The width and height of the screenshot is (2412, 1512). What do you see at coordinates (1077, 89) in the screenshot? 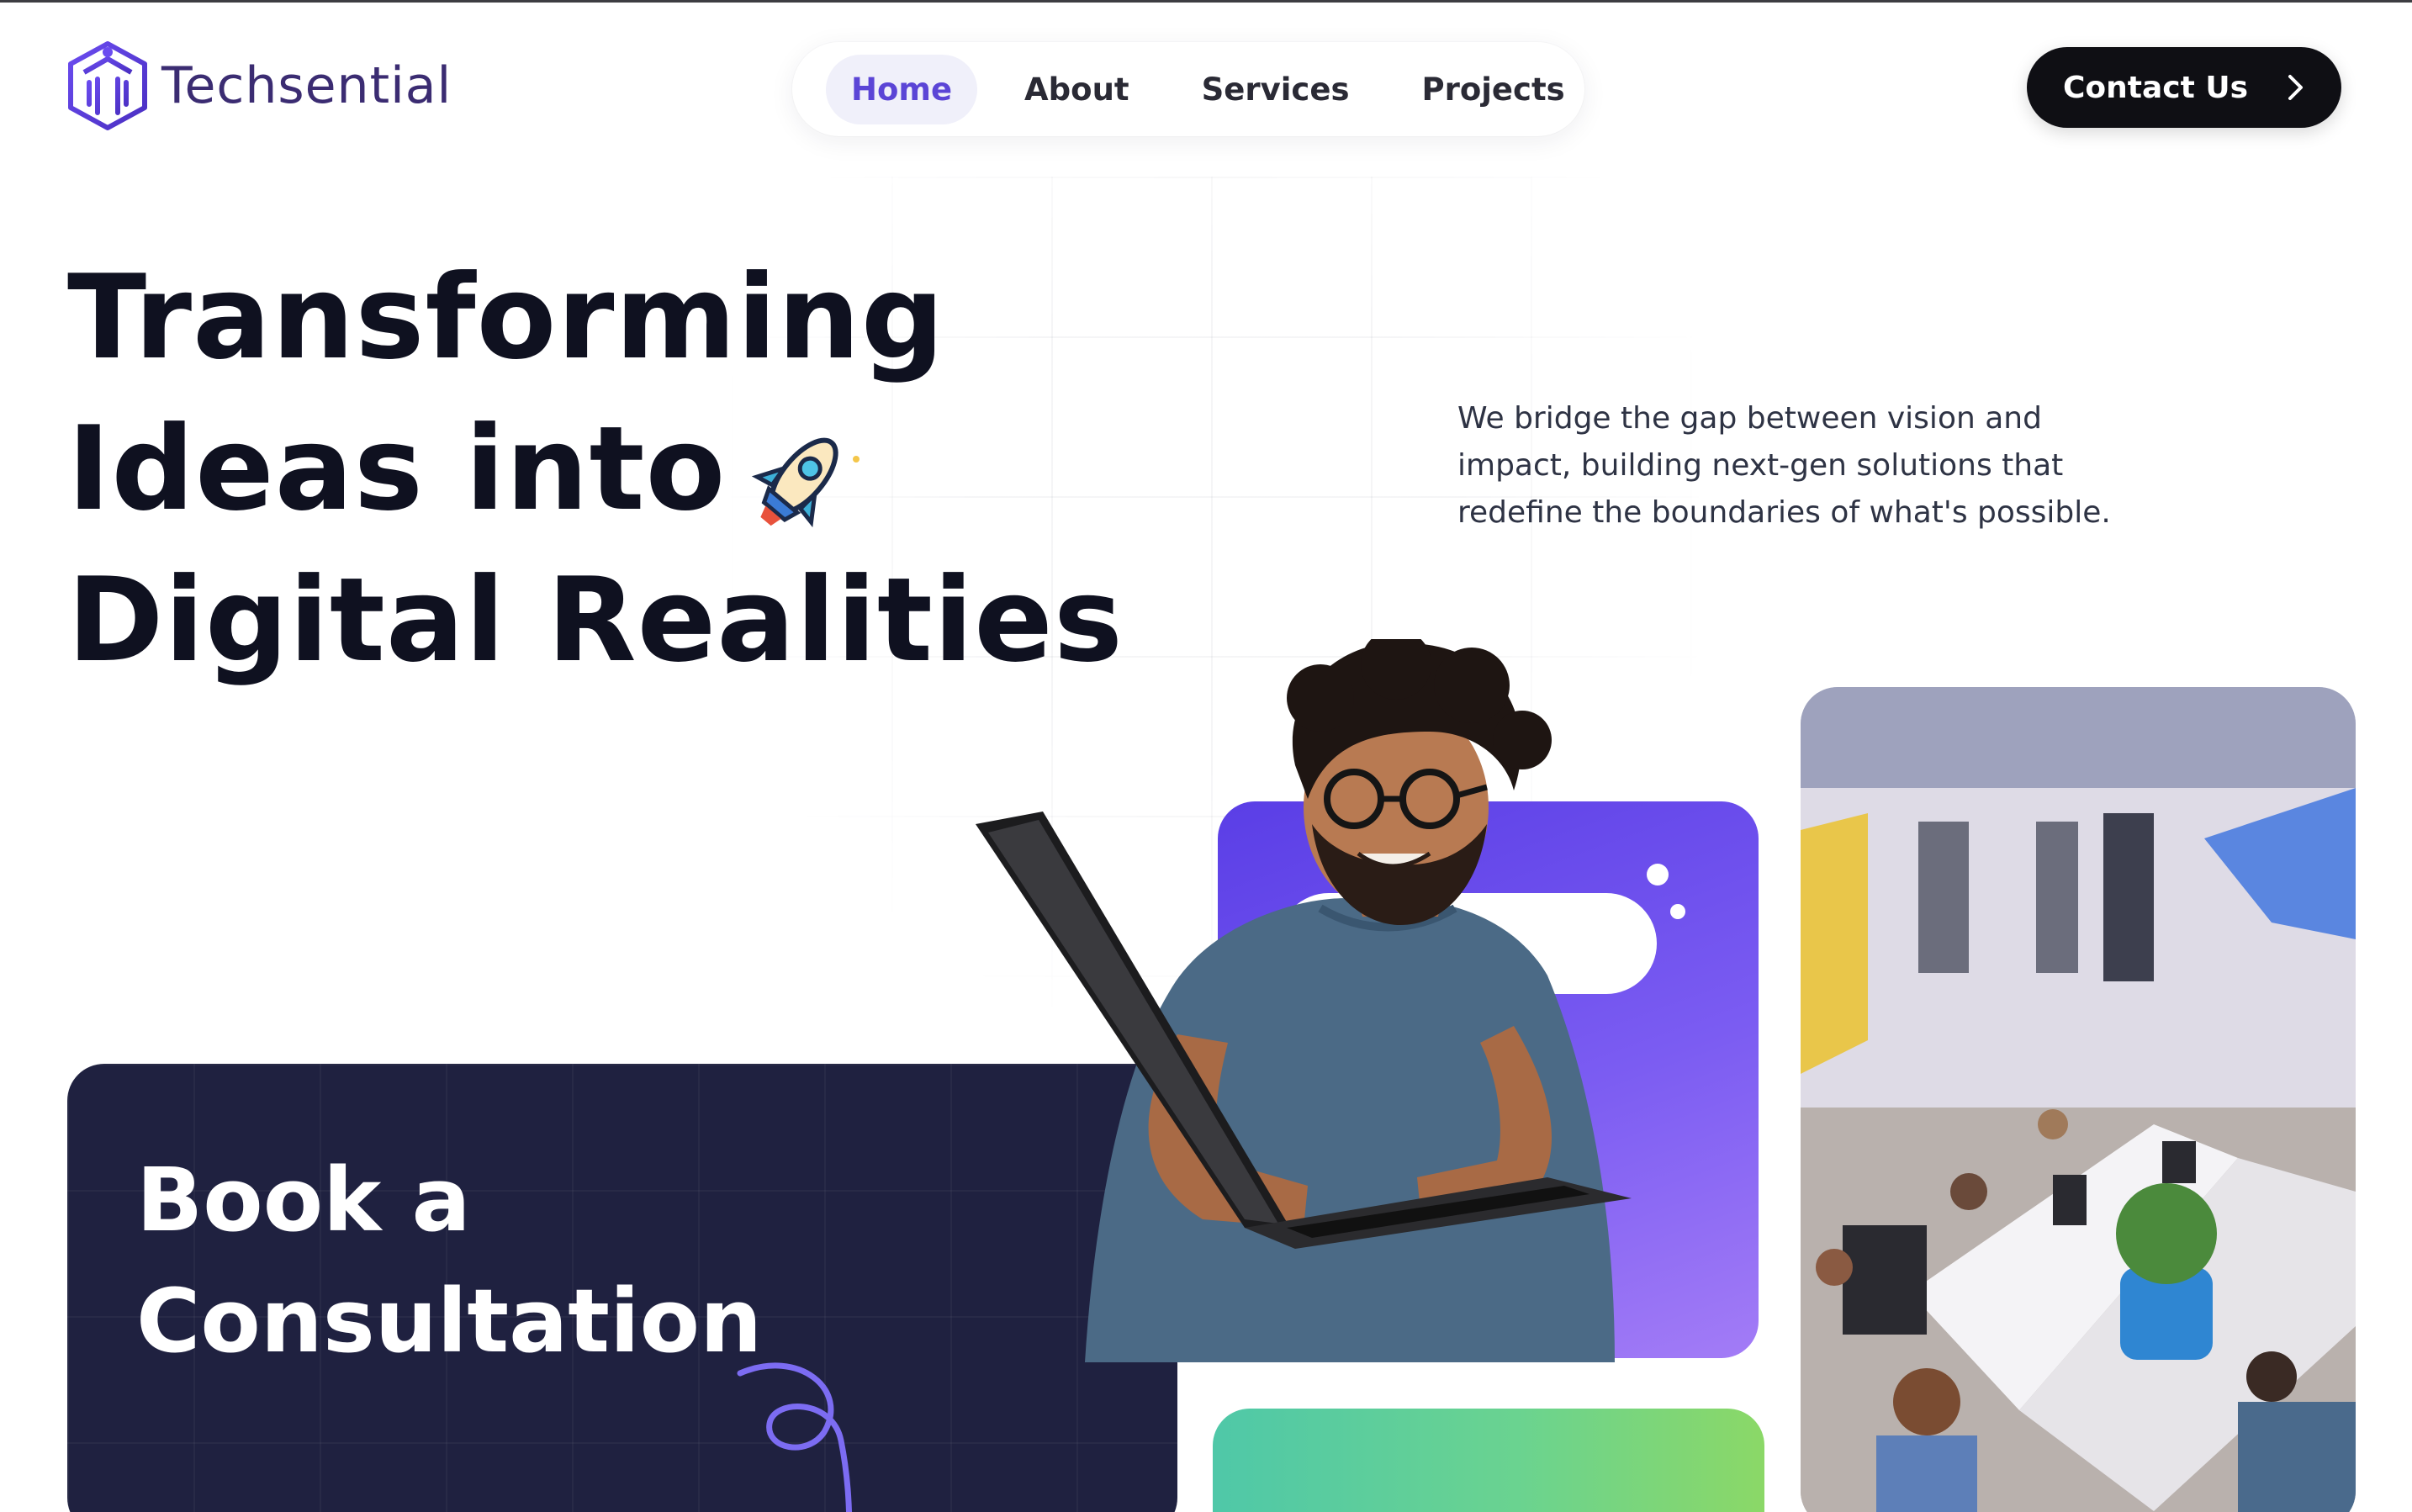
I see `nav-item-about: About` at bounding box center [1077, 89].